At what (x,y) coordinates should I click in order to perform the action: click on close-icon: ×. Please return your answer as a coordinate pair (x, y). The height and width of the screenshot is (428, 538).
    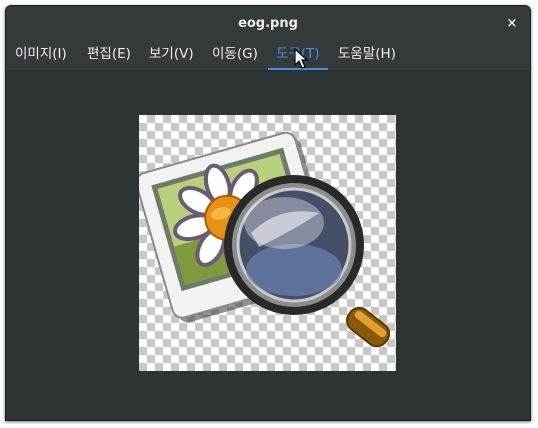
    Looking at the image, I should click on (512, 23).